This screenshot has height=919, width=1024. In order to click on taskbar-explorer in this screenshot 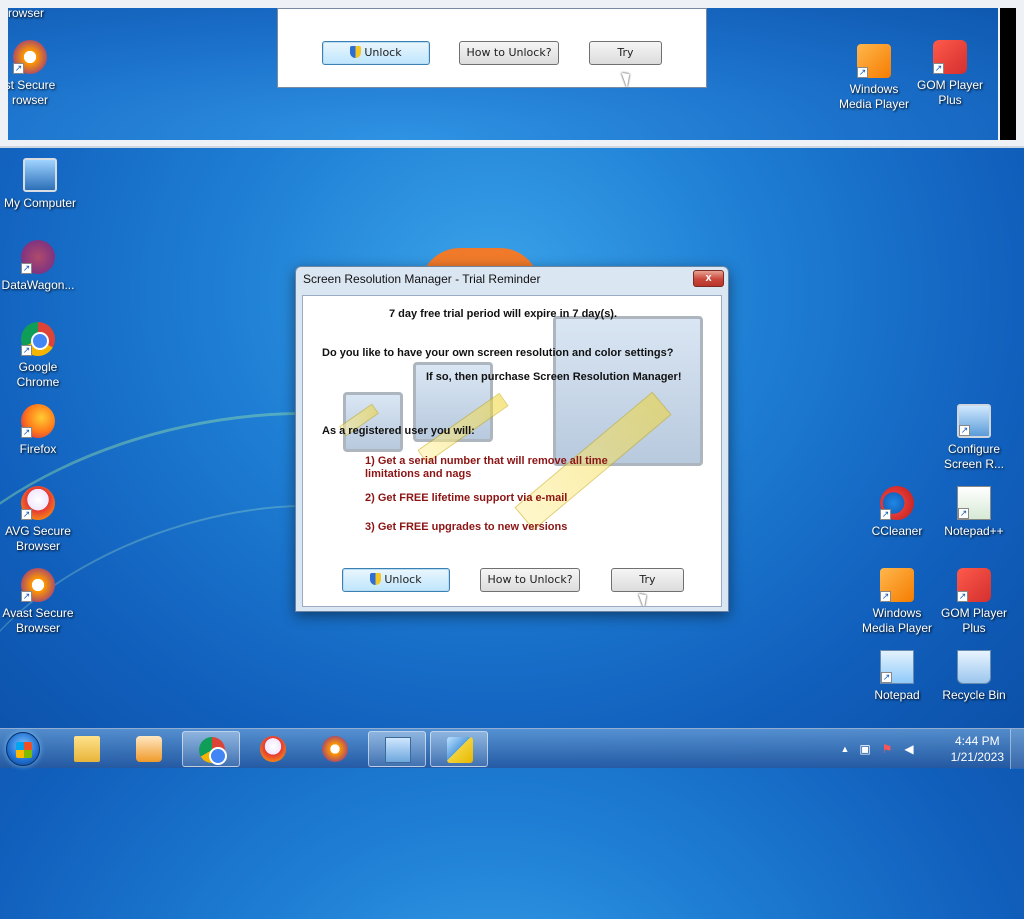, I will do `click(87, 749)`.